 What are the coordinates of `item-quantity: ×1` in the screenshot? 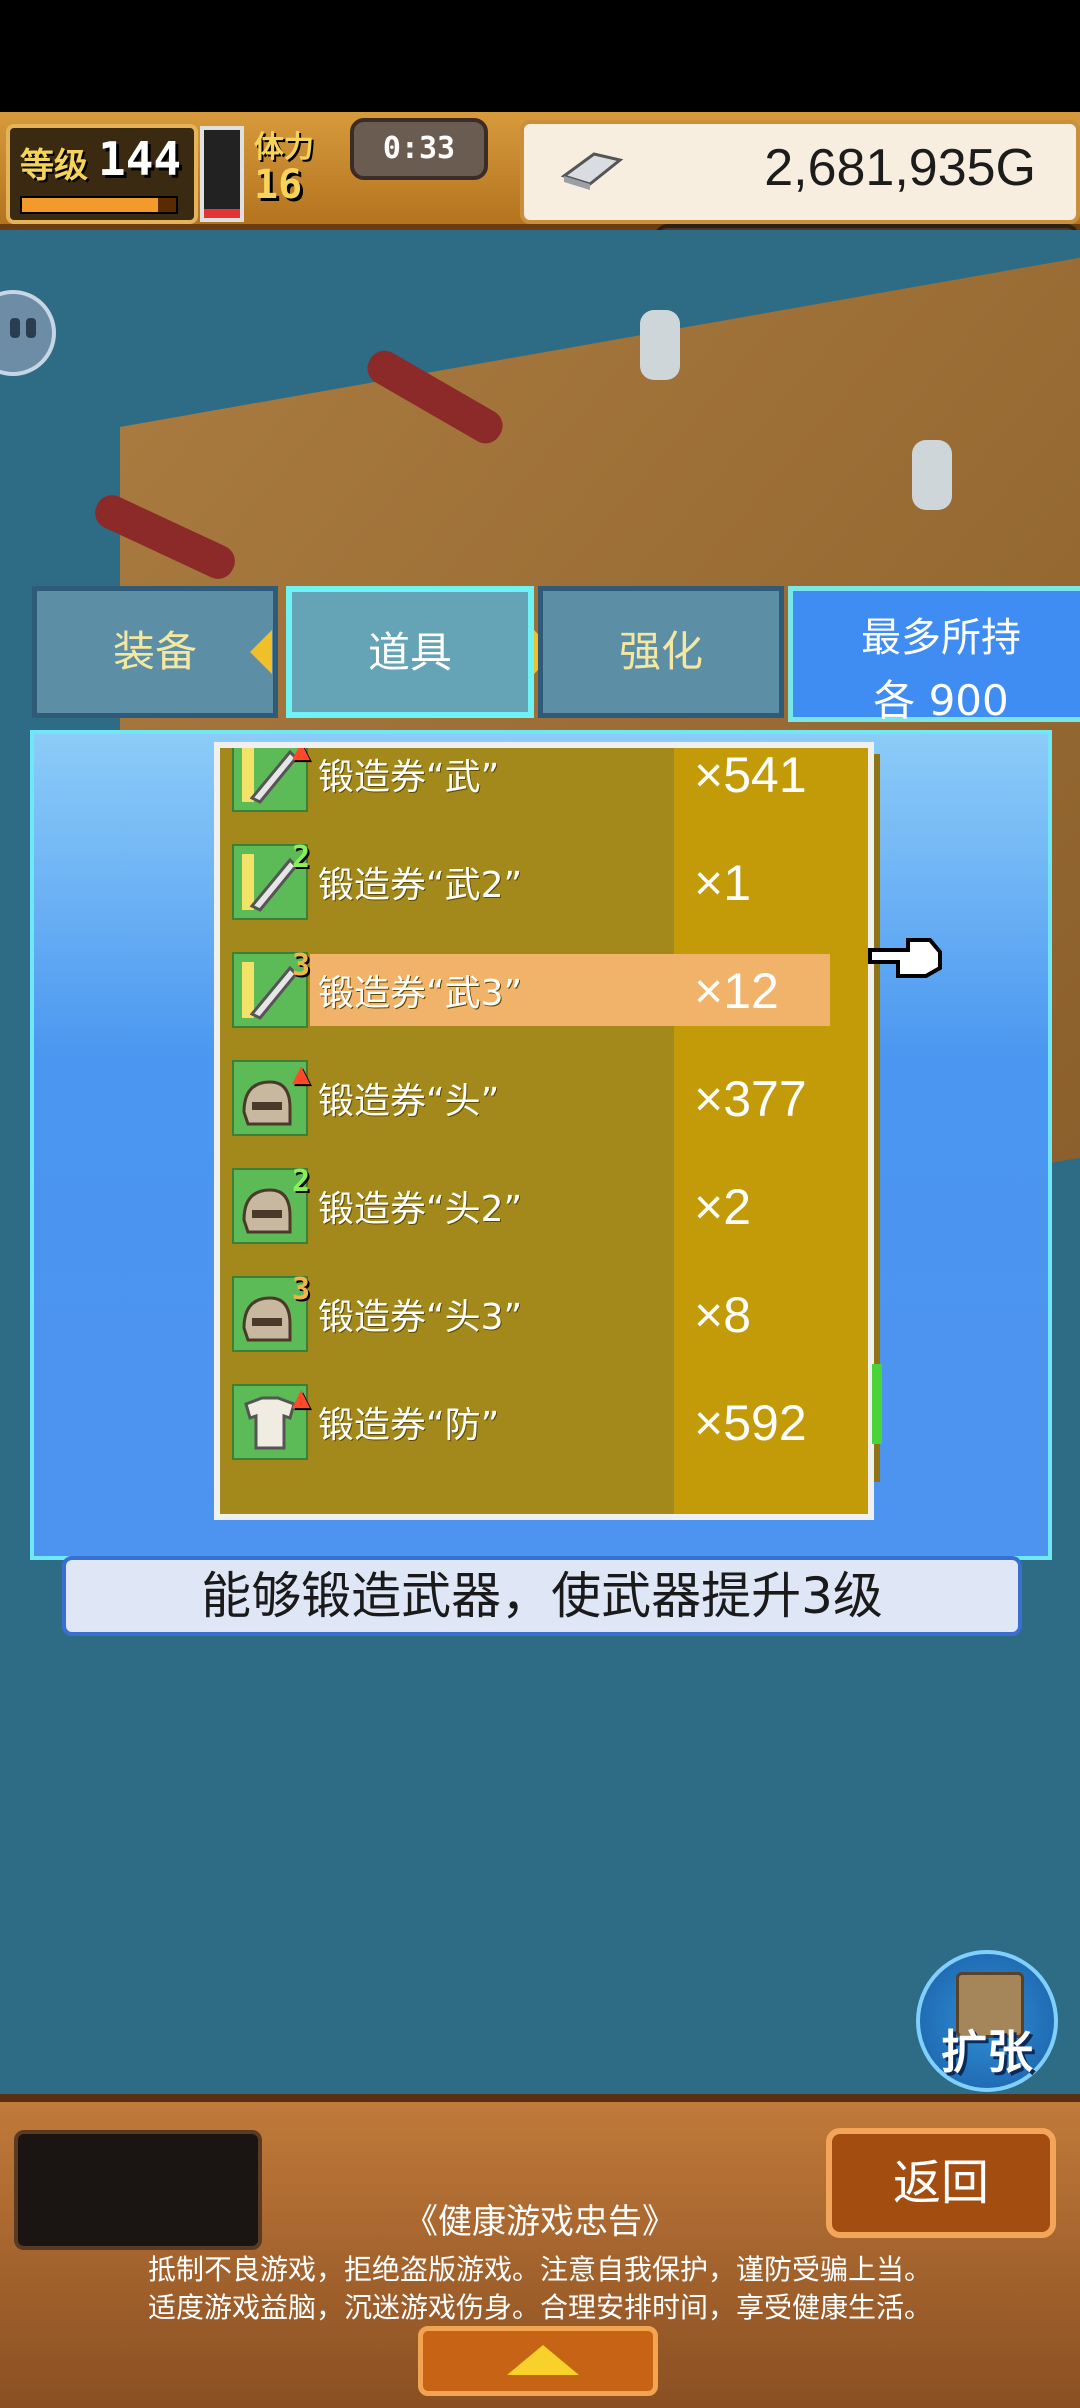 It's located at (723, 883).